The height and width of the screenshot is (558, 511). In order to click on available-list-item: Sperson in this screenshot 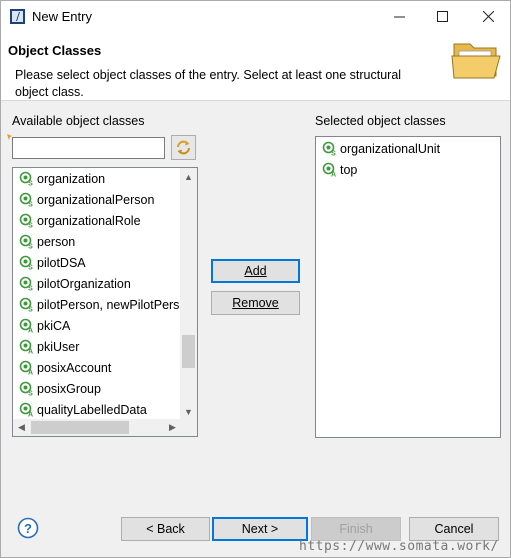, I will do `click(97, 241)`.